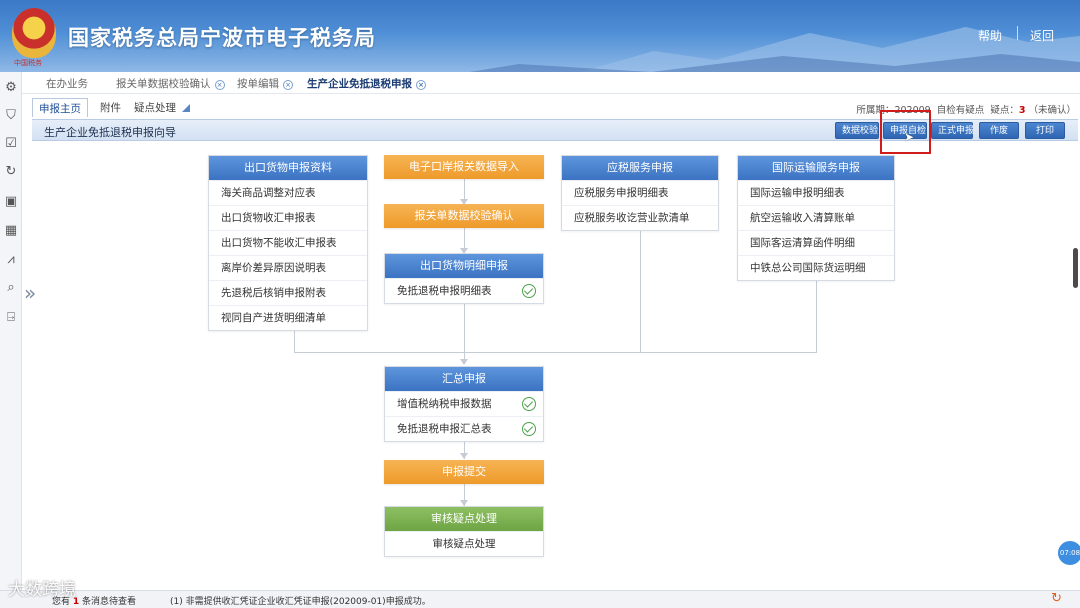 The height and width of the screenshot is (608, 1080). What do you see at coordinates (444, 429) in the screenshot?
I see `item-label: 免抵退税申报汇总表` at bounding box center [444, 429].